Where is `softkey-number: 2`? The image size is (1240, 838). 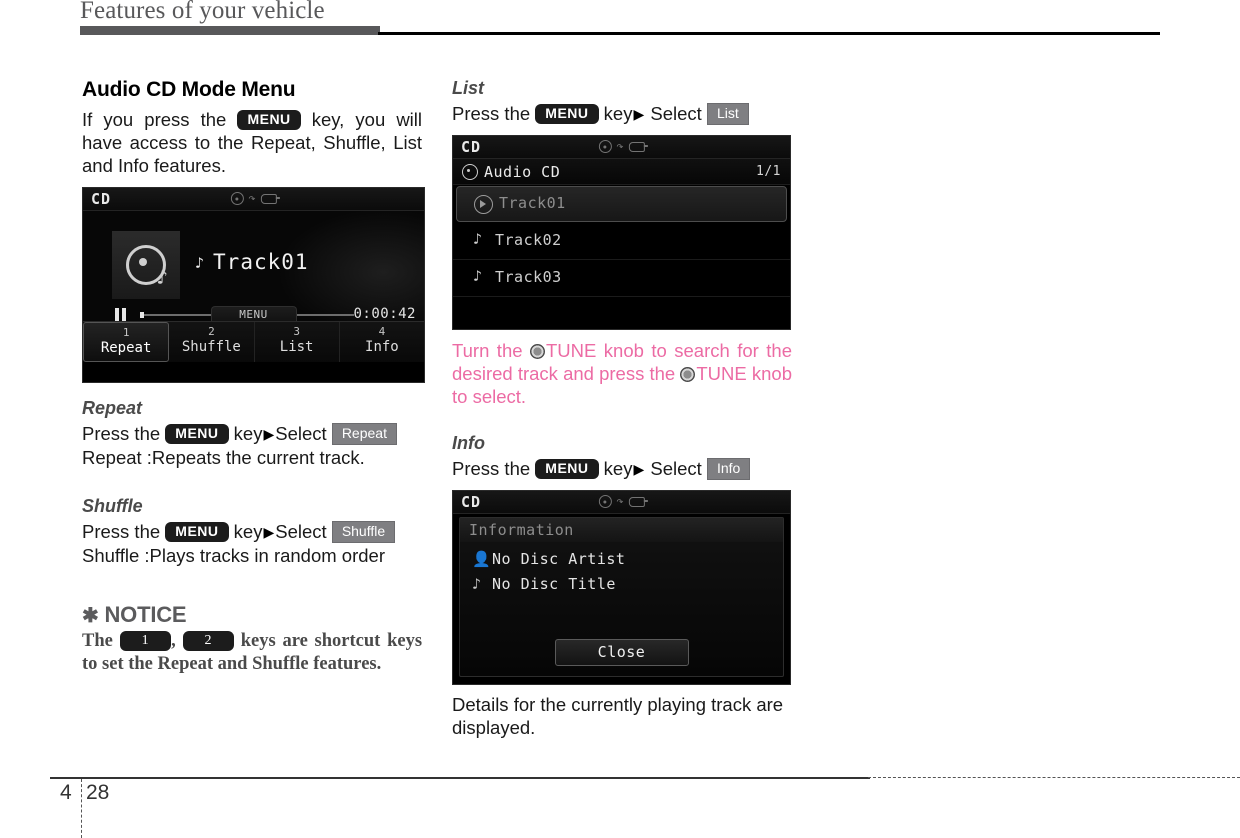
softkey-number: 2 is located at coordinates (211, 331).